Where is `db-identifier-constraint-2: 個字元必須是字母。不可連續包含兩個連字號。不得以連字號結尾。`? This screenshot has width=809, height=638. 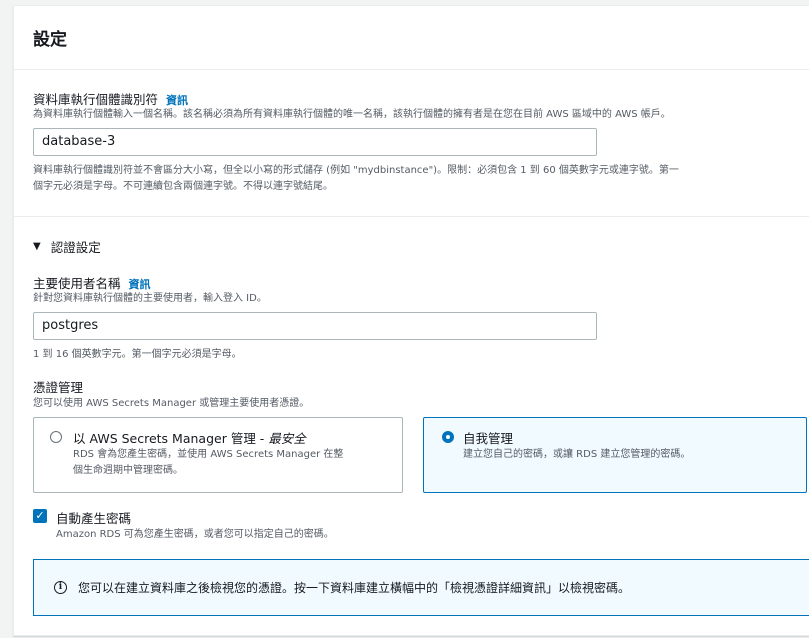
db-identifier-constraint-2: 個字元必須是字母。不可連續包含兩個連字號。不得以連字號結尾。 is located at coordinates (183, 186).